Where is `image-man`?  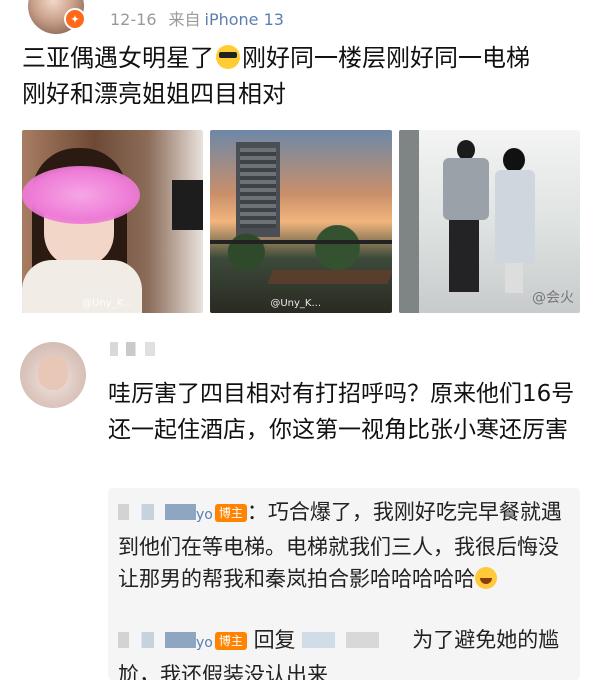
image-man is located at coordinates (465, 217).